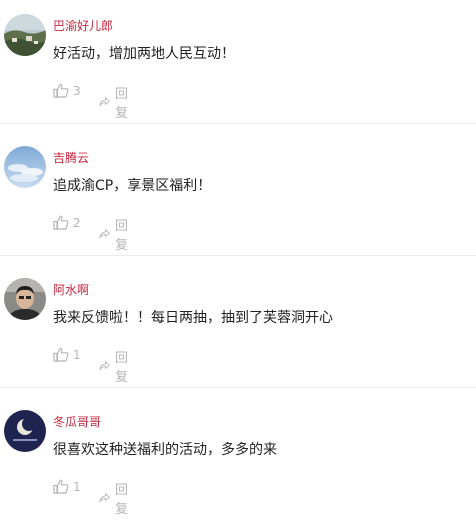 Image resolution: width=476 pixels, height=528 pixels. What do you see at coordinates (25, 431) in the screenshot?
I see `moon-avatar` at bounding box center [25, 431].